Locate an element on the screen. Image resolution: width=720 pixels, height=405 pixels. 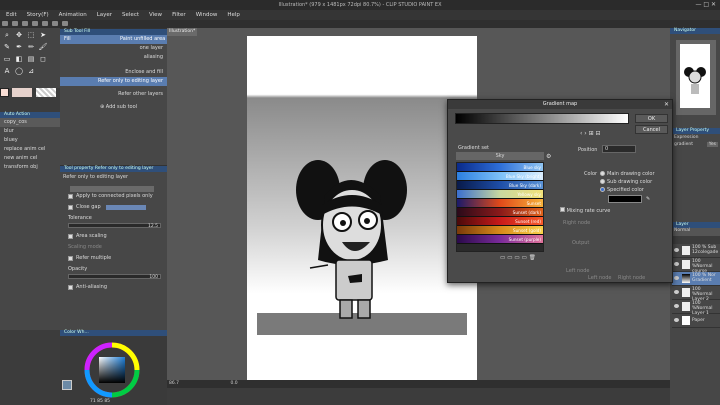
sub-tool-item: aliasing is located at coordinates (113, 57).